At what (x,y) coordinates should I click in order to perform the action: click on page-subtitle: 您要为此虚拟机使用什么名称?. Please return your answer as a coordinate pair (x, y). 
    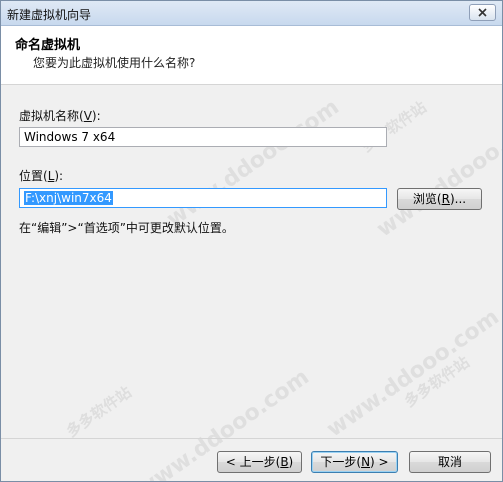
    Looking at the image, I should click on (114, 63).